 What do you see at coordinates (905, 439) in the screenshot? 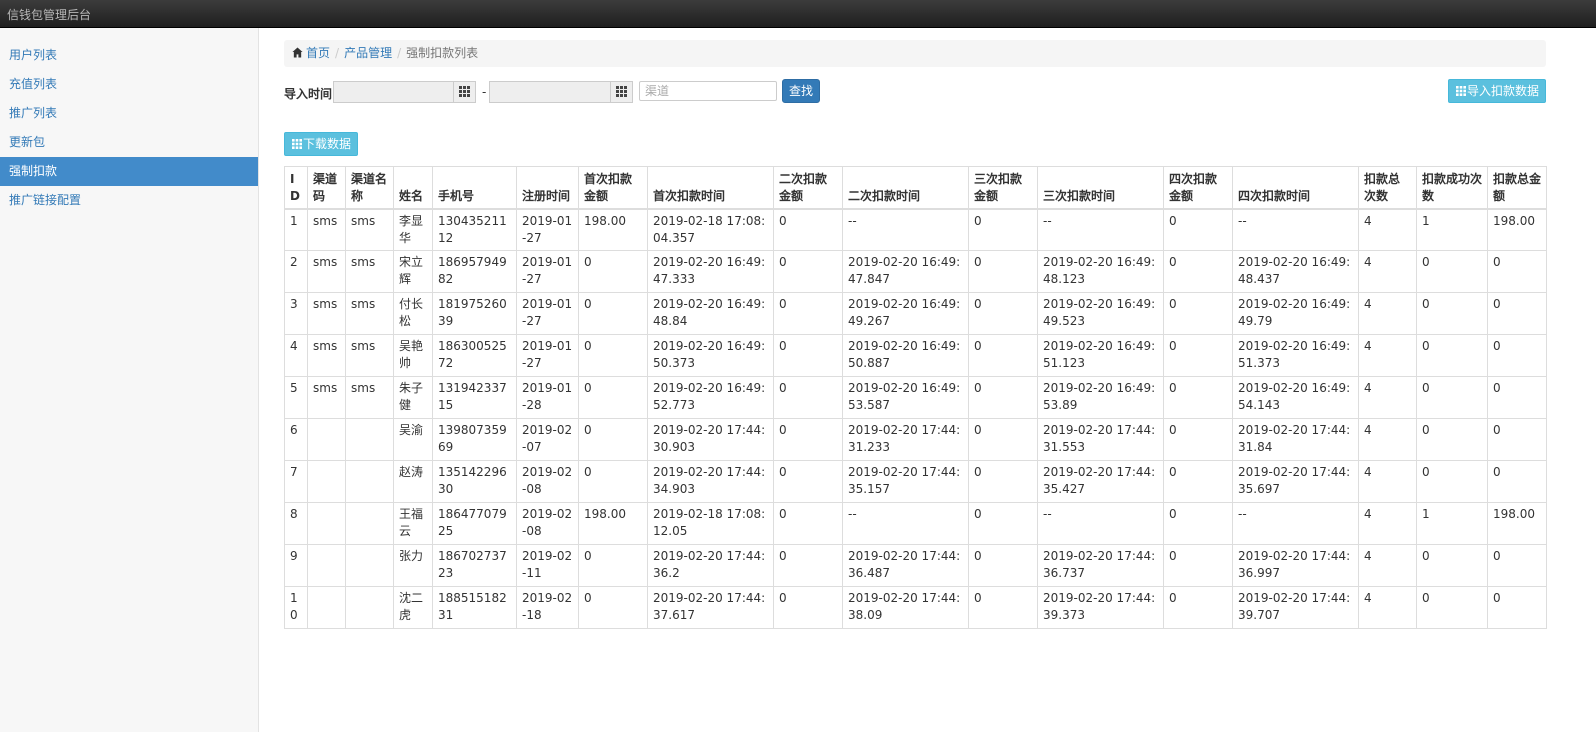
I see `table-cell: 2019-02-20 17:44:31.233` at bounding box center [905, 439].